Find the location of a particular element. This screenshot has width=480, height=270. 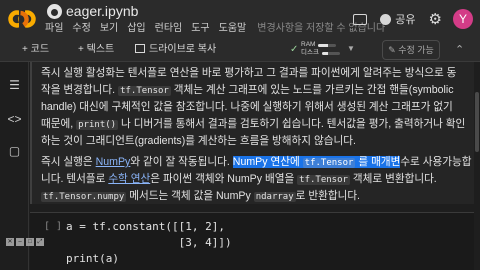

code-line: [3, 4]]) is located at coordinates (149, 242).